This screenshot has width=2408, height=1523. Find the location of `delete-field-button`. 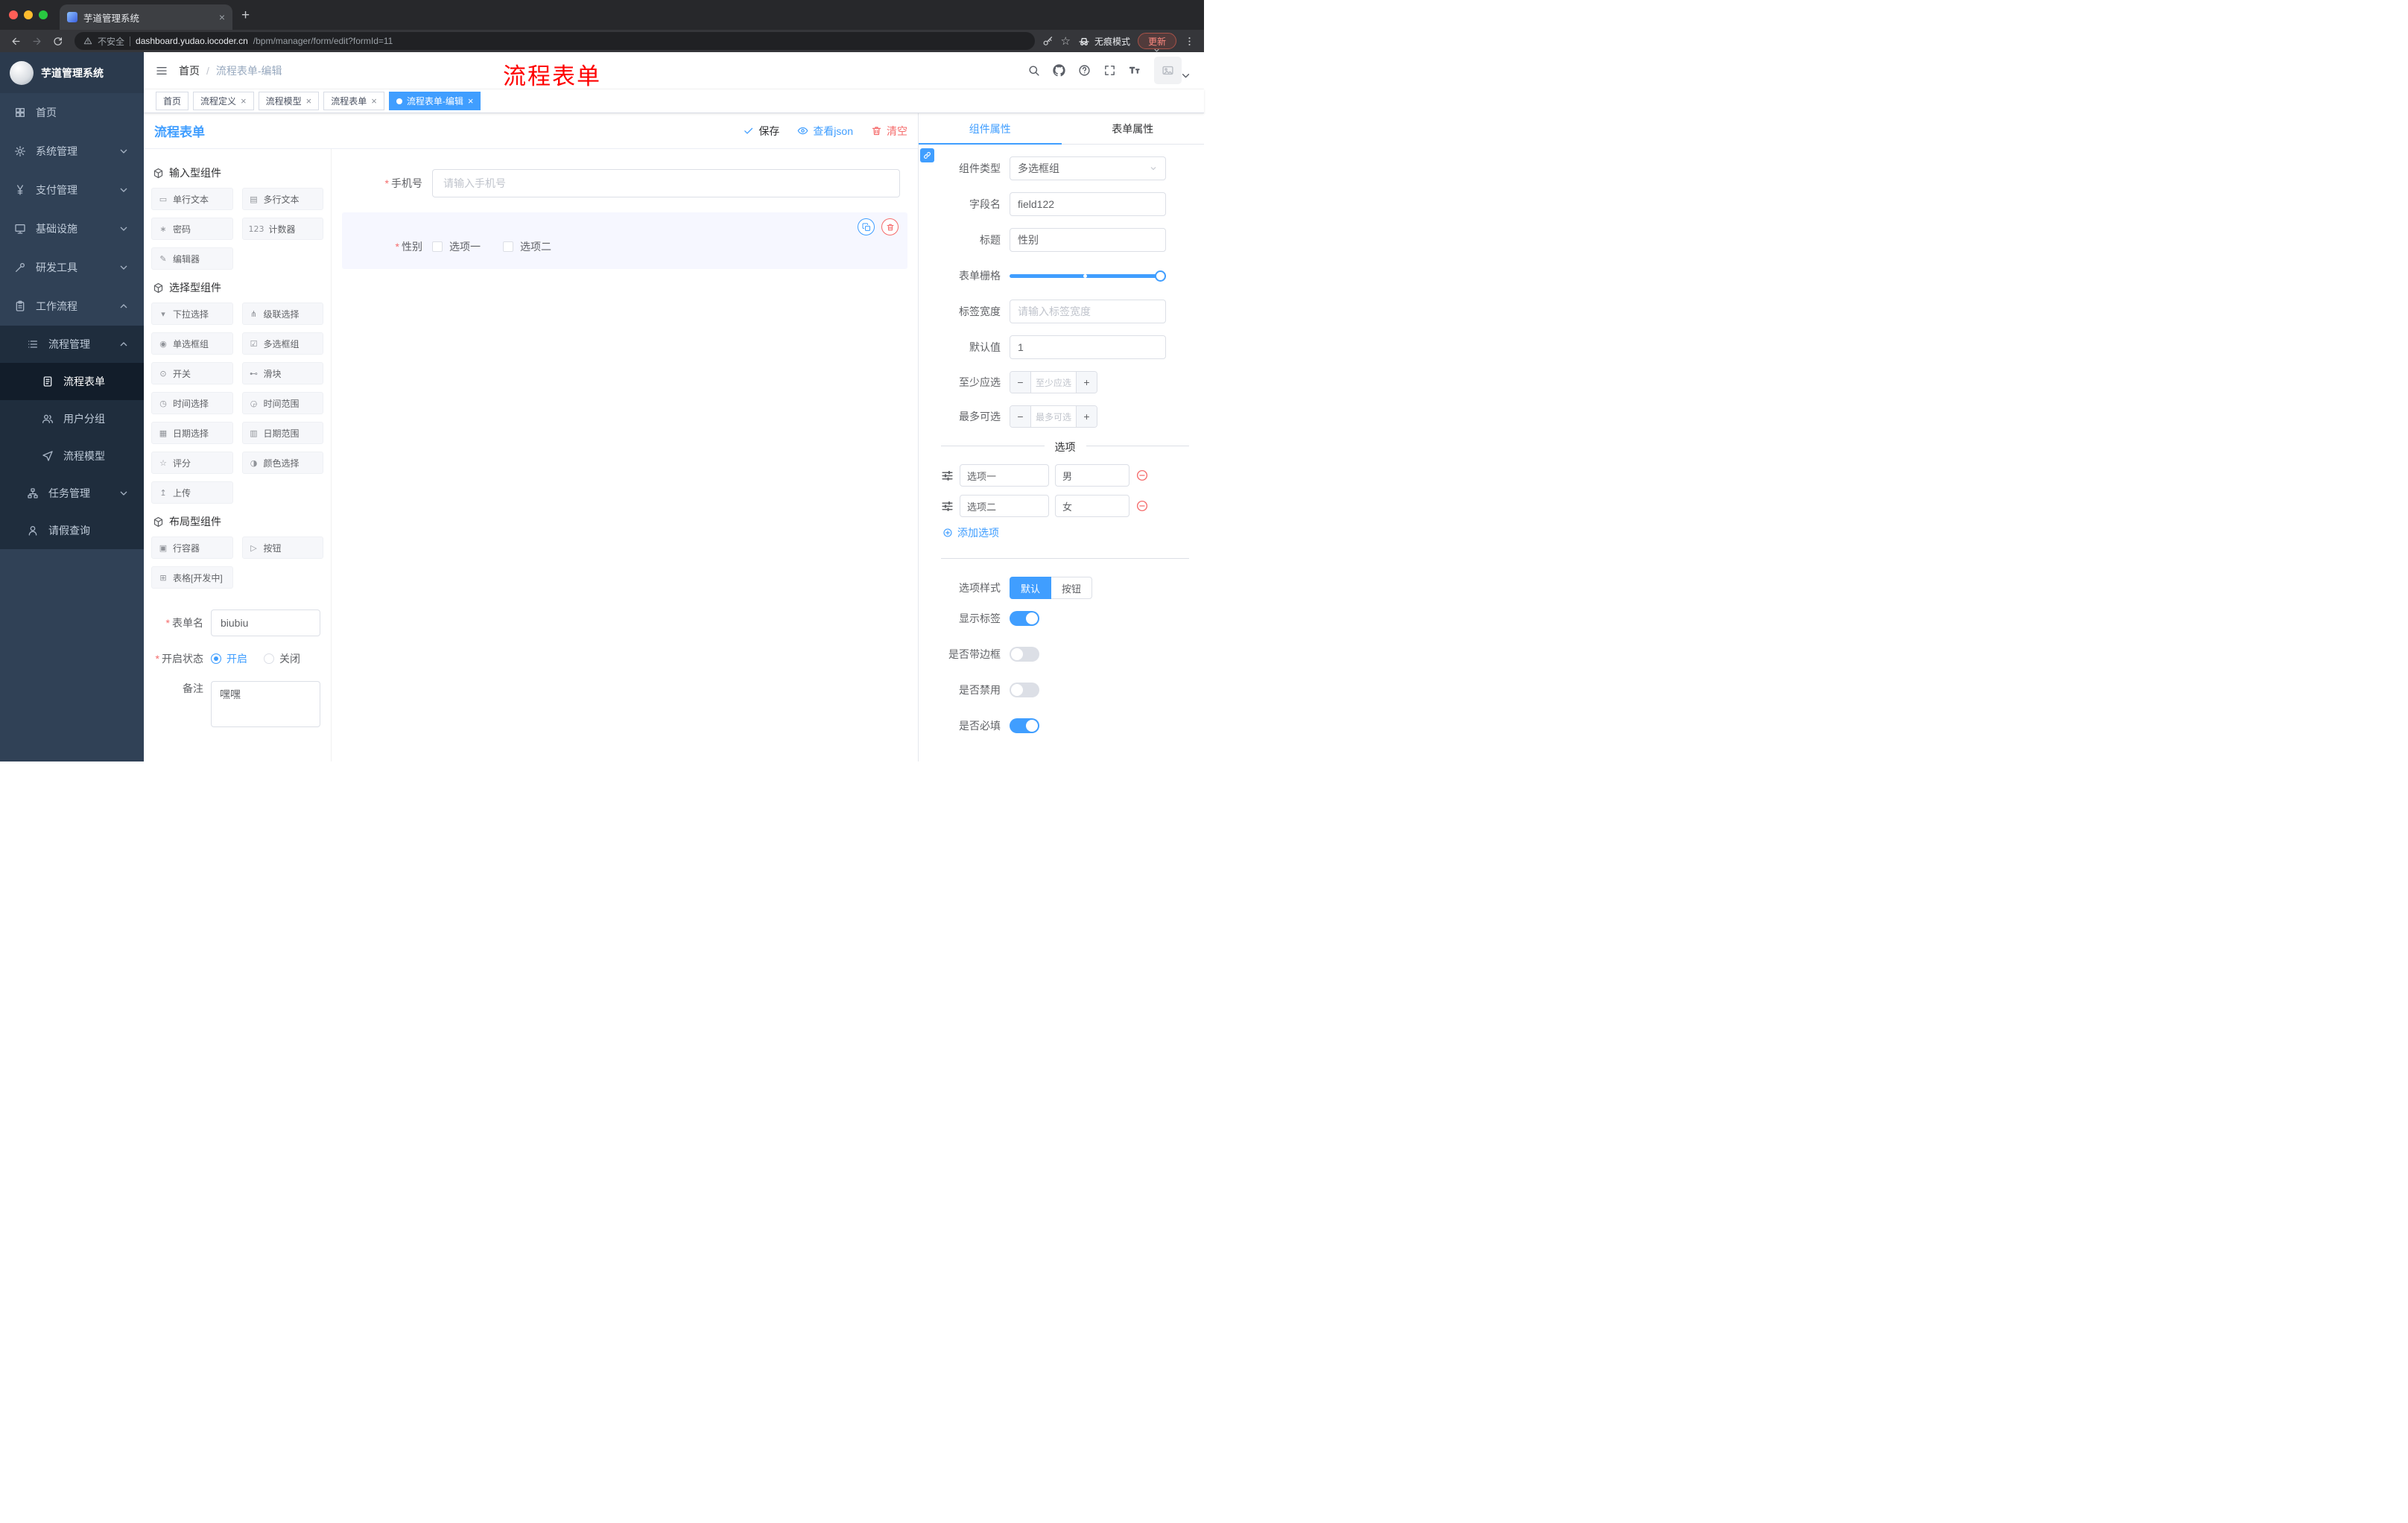

delete-field-button is located at coordinates (890, 227).